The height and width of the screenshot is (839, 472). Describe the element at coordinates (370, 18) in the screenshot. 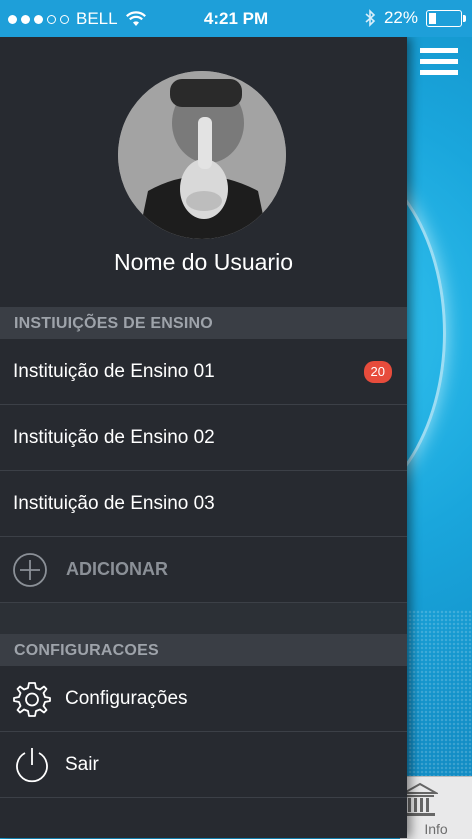

I see `bluetooth-icon` at that location.